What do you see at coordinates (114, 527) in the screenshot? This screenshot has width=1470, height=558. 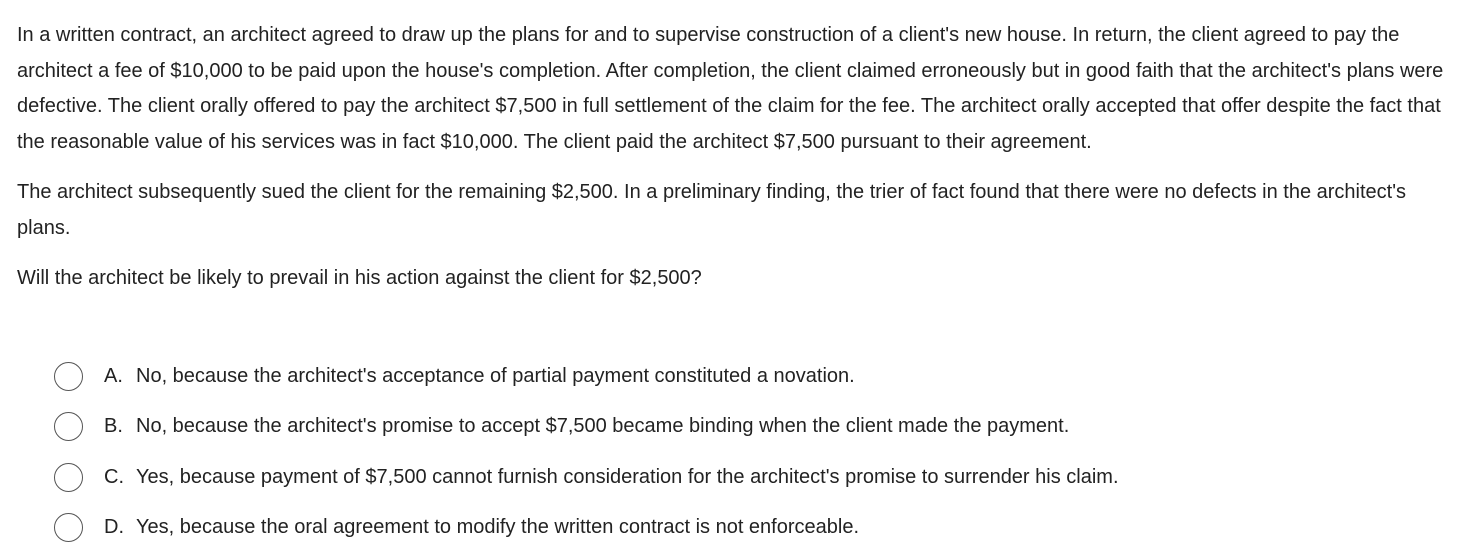 I see `option-letter: D.` at bounding box center [114, 527].